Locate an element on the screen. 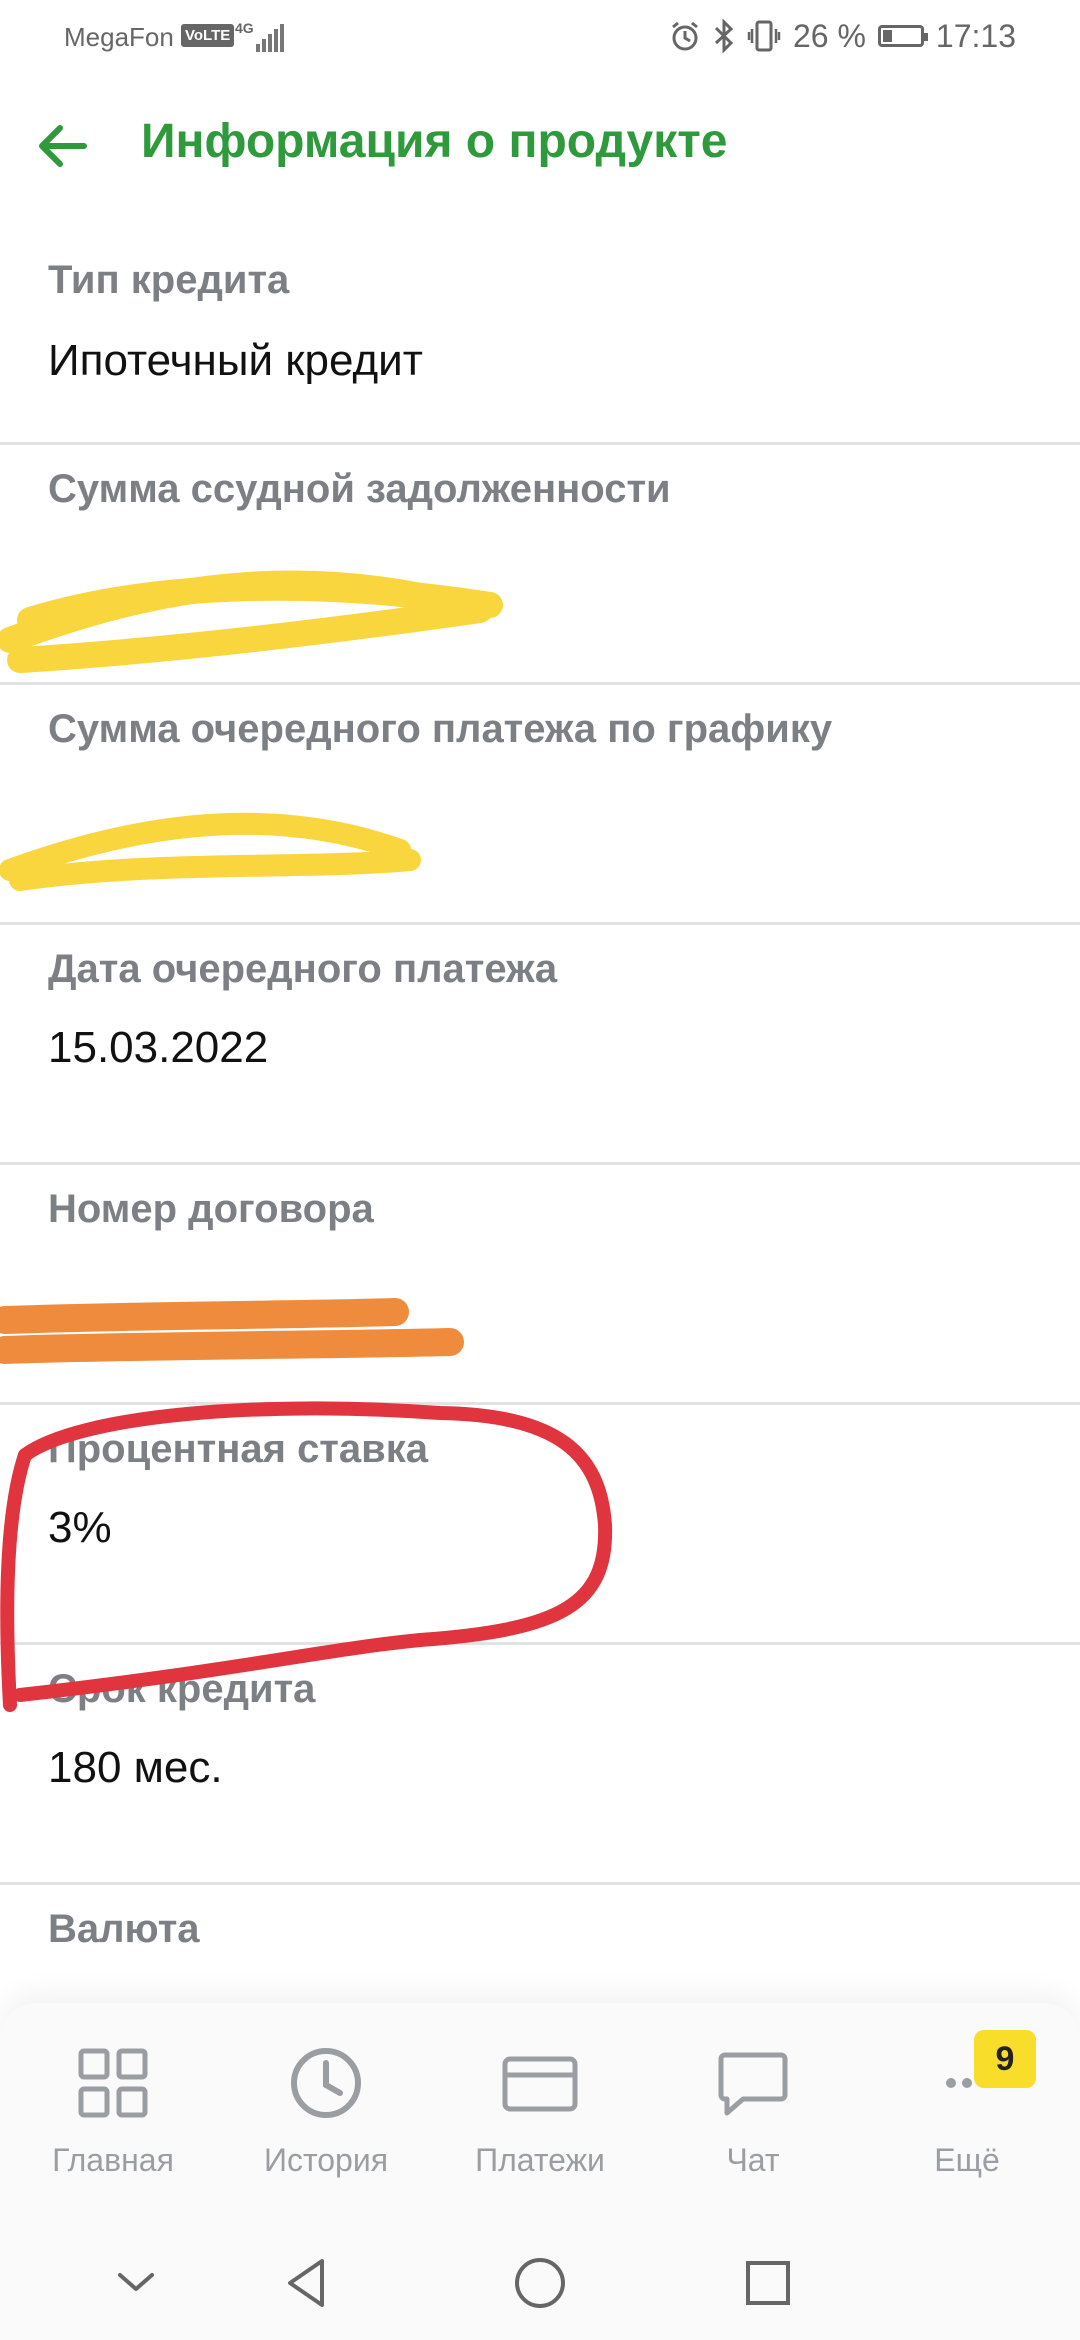 Image resolution: width=1080 pixels, height=2340 pixels. system-navigation is located at coordinates (540, 2281).